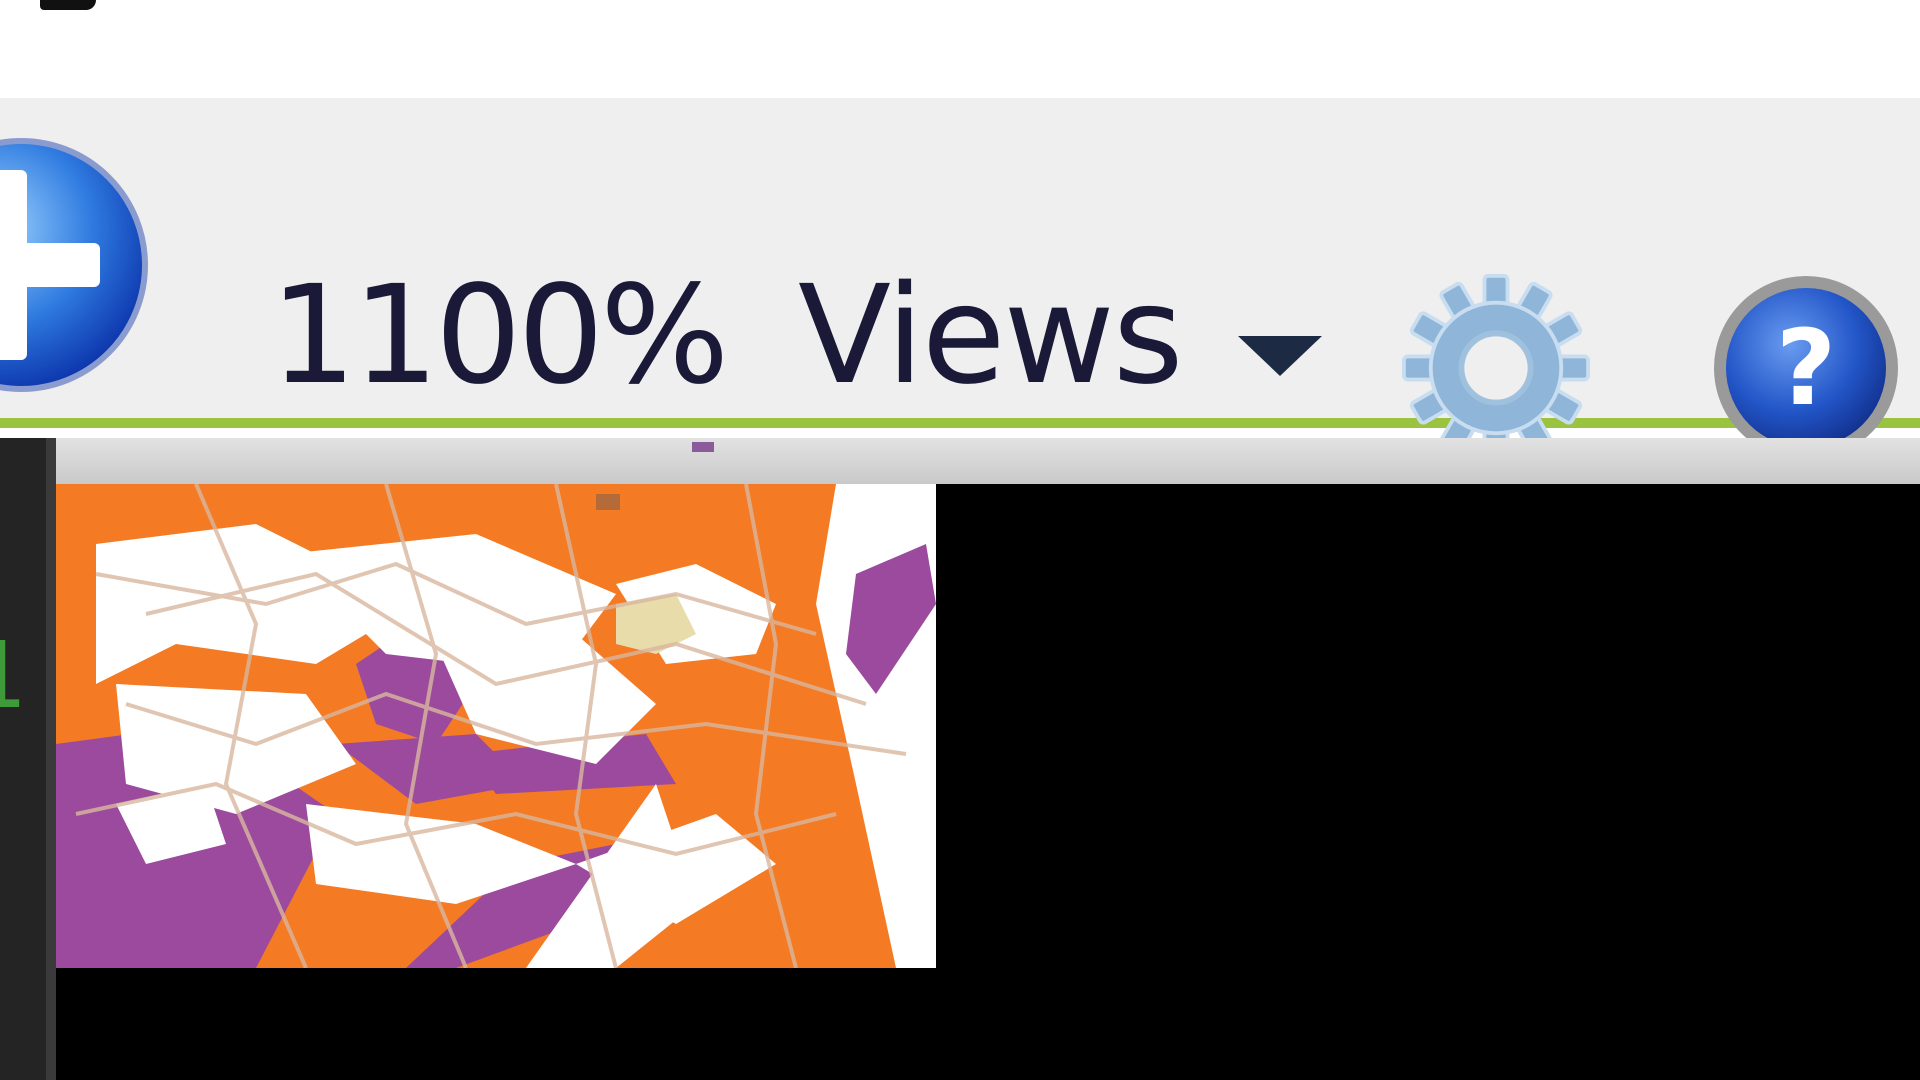  I want to click on chevron-down-icon, so click(1279, 356).